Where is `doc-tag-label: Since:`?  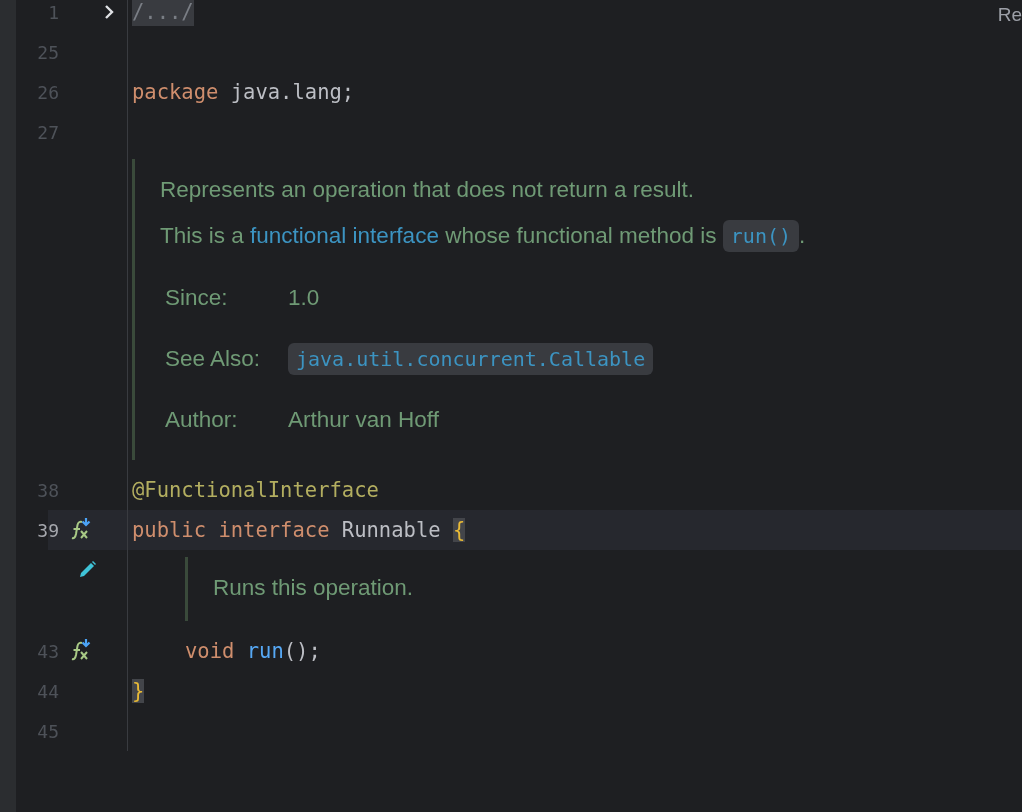
doc-tag-label: Since: is located at coordinates (197, 298).